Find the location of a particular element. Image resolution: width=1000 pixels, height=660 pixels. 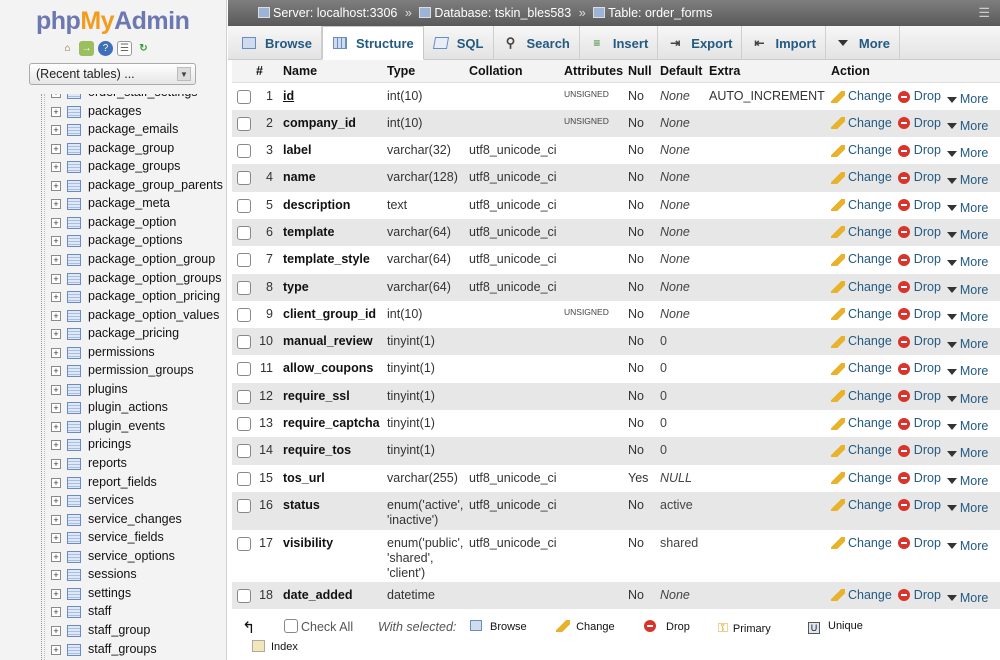

header-name: Name is located at coordinates (333, 71).